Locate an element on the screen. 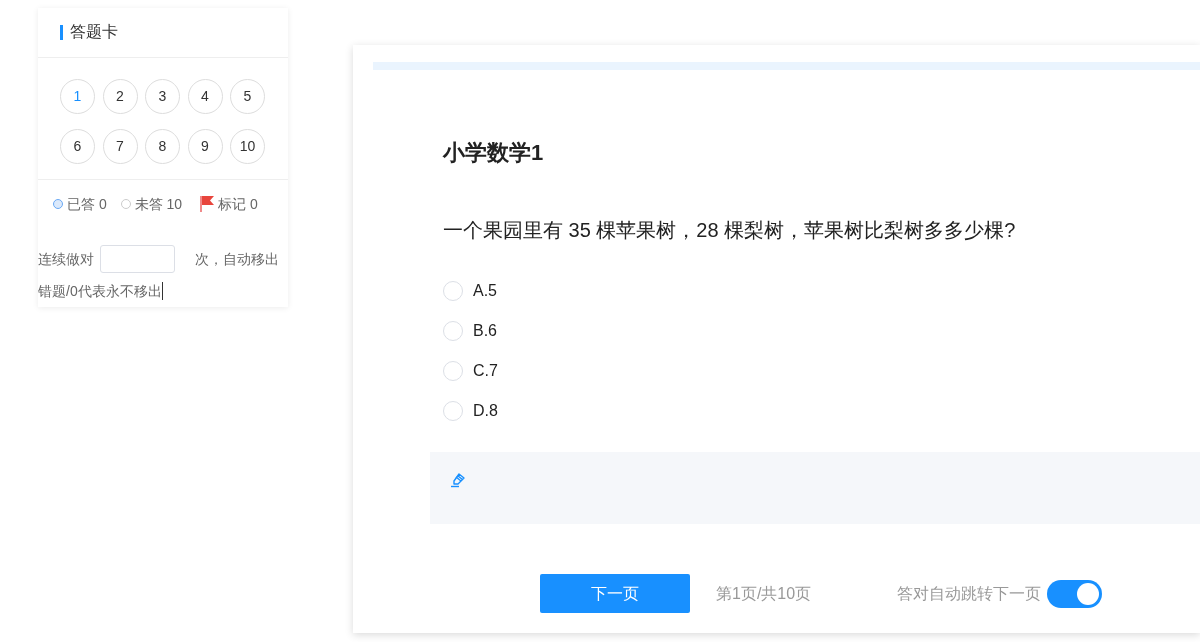  question-number-button: 4 is located at coordinates (205, 96).